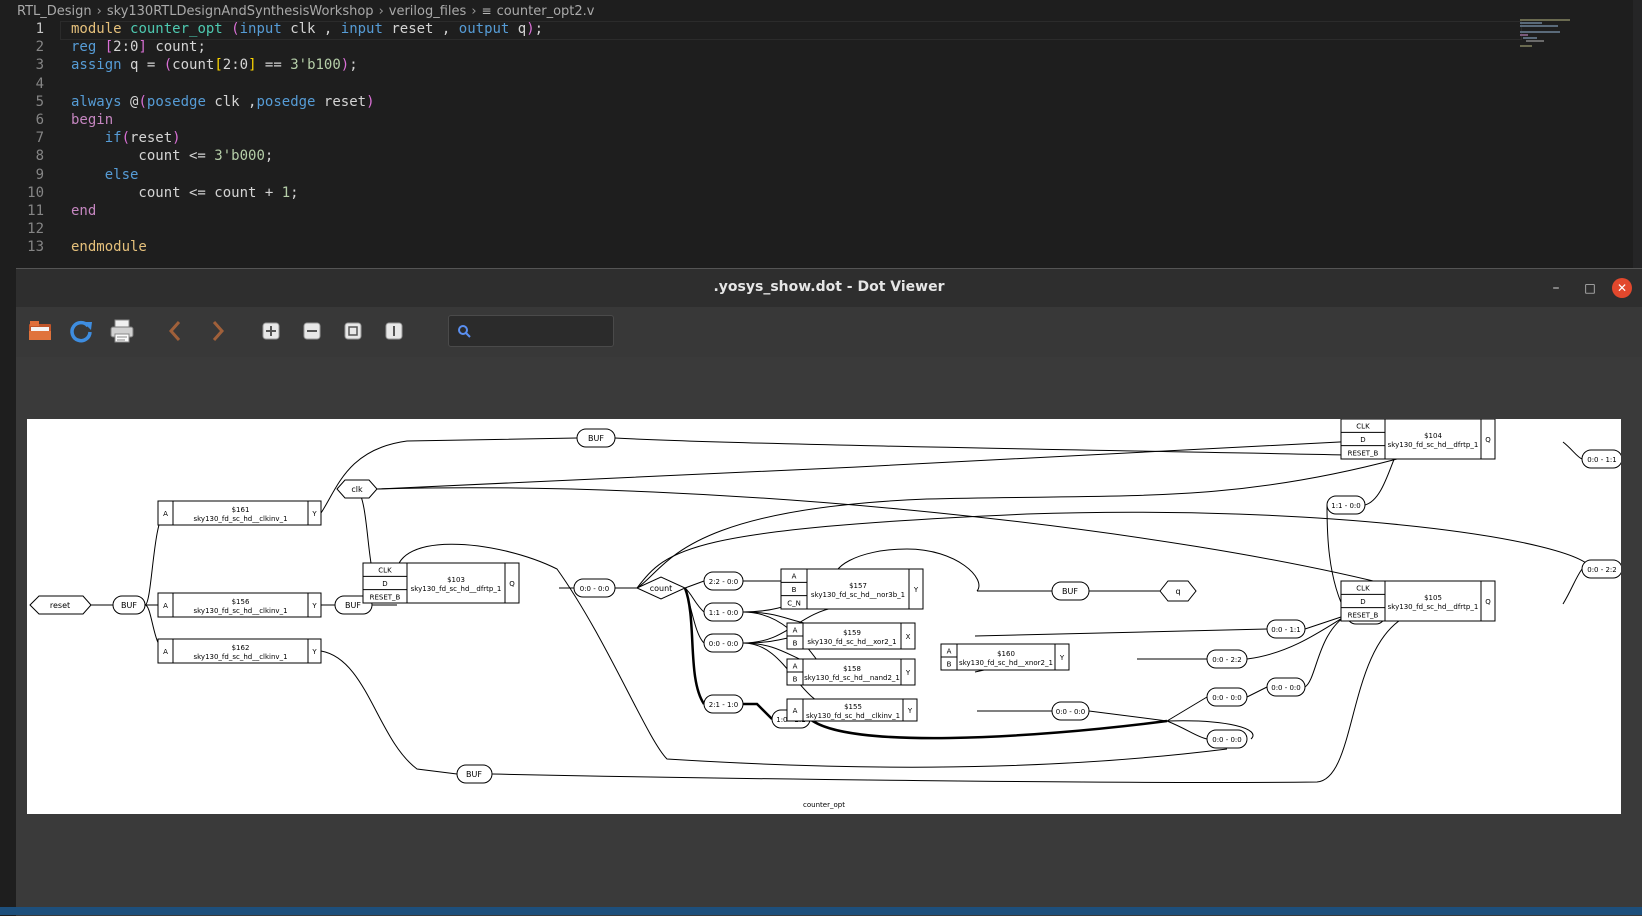  What do you see at coordinates (1418, 601) in the screenshot?
I see `cell-105: CLK D RESET_B Q $105sky130_fd_sc_hd__dfrtp_1` at bounding box center [1418, 601].